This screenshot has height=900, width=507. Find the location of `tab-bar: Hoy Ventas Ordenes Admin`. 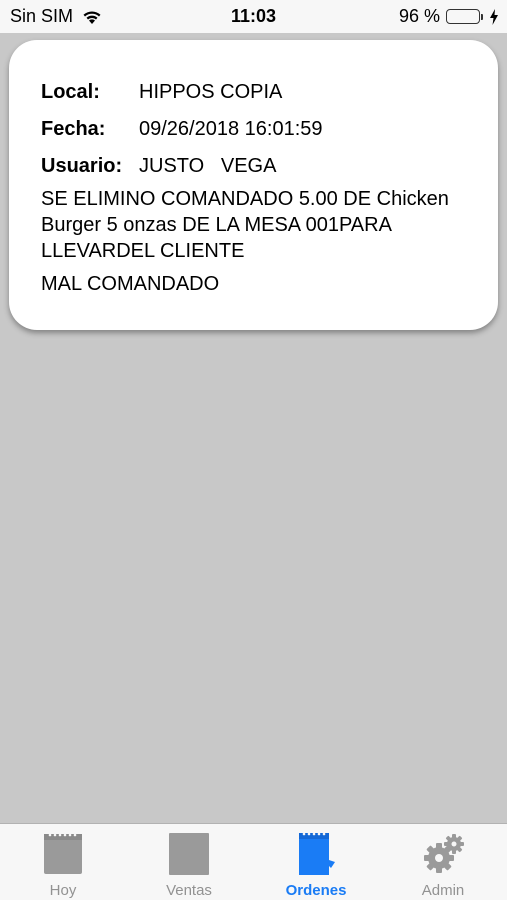

tab-bar: Hoy Ventas Ordenes Admin is located at coordinates (253, 861).